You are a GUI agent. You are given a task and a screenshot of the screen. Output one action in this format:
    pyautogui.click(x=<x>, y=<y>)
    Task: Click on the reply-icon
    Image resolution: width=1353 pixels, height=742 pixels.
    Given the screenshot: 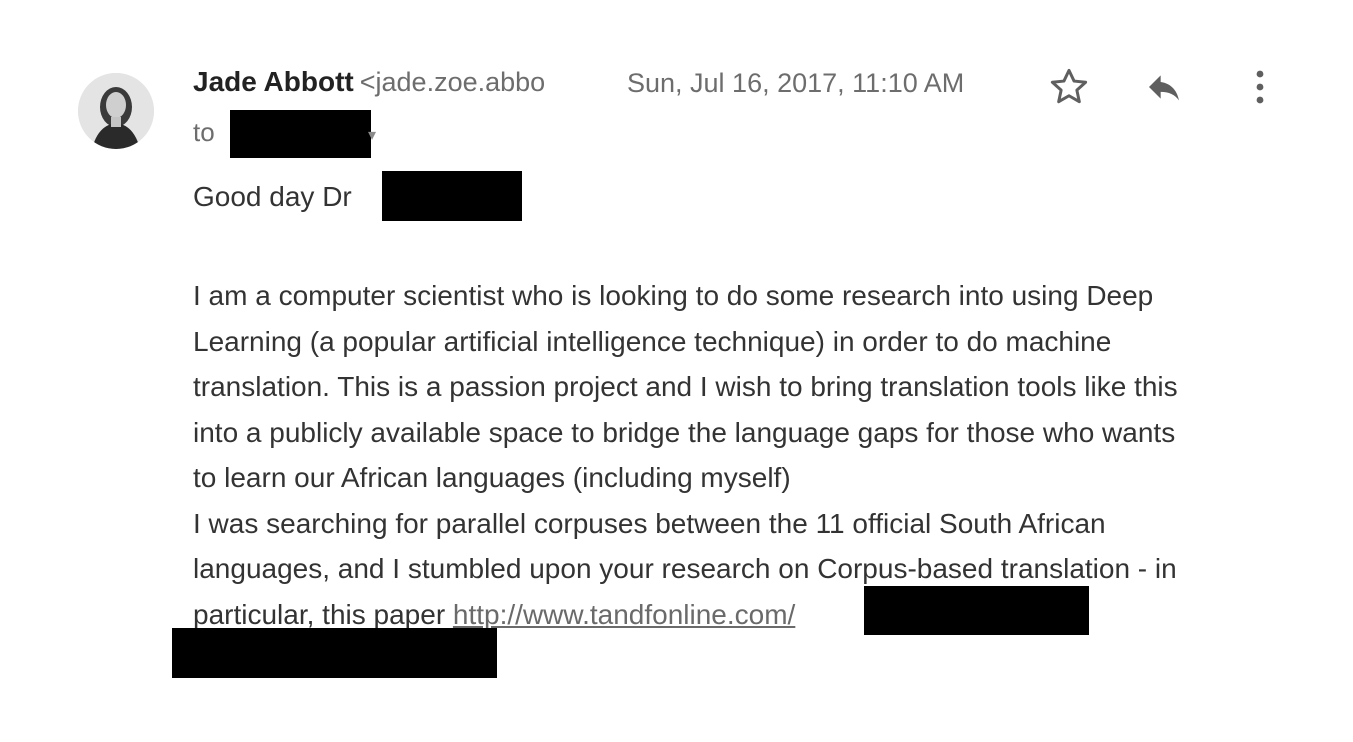 What is the action you would take?
    pyautogui.click(x=1164, y=88)
    